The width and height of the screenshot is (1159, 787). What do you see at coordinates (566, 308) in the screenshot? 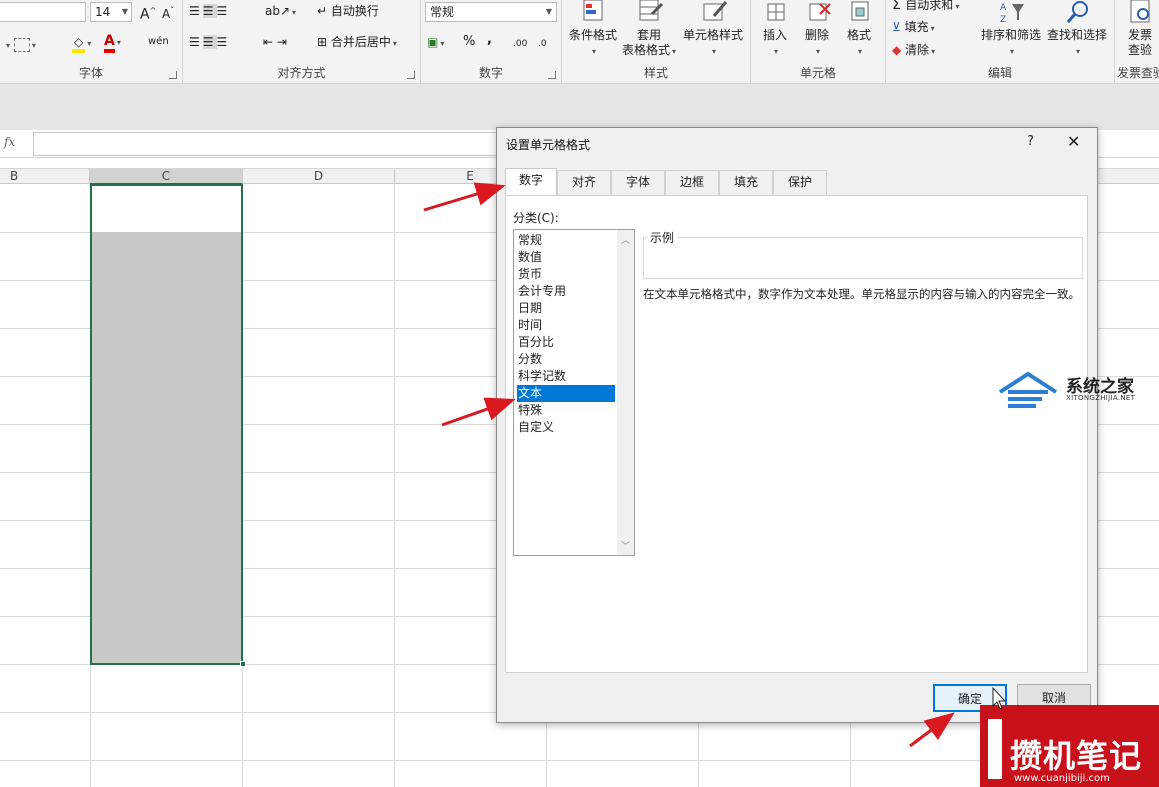
I see `category-date: 日期` at bounding box center [566, 308].